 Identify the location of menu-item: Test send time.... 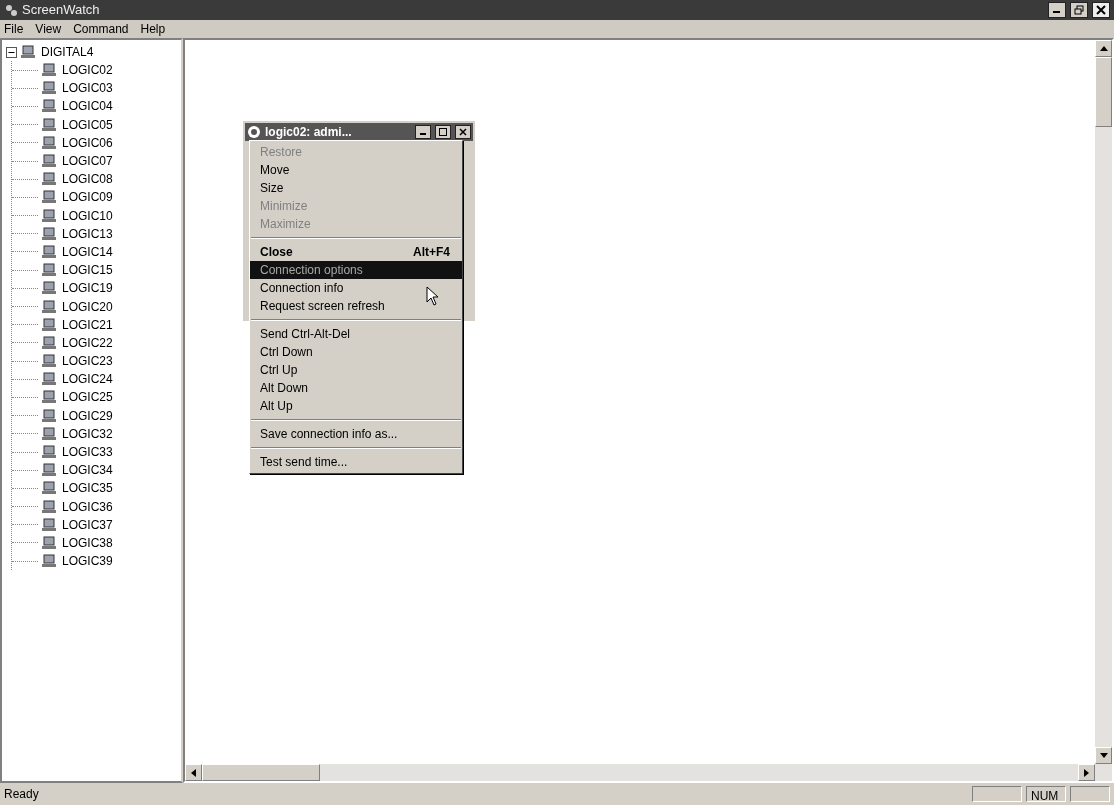
(356, 462).